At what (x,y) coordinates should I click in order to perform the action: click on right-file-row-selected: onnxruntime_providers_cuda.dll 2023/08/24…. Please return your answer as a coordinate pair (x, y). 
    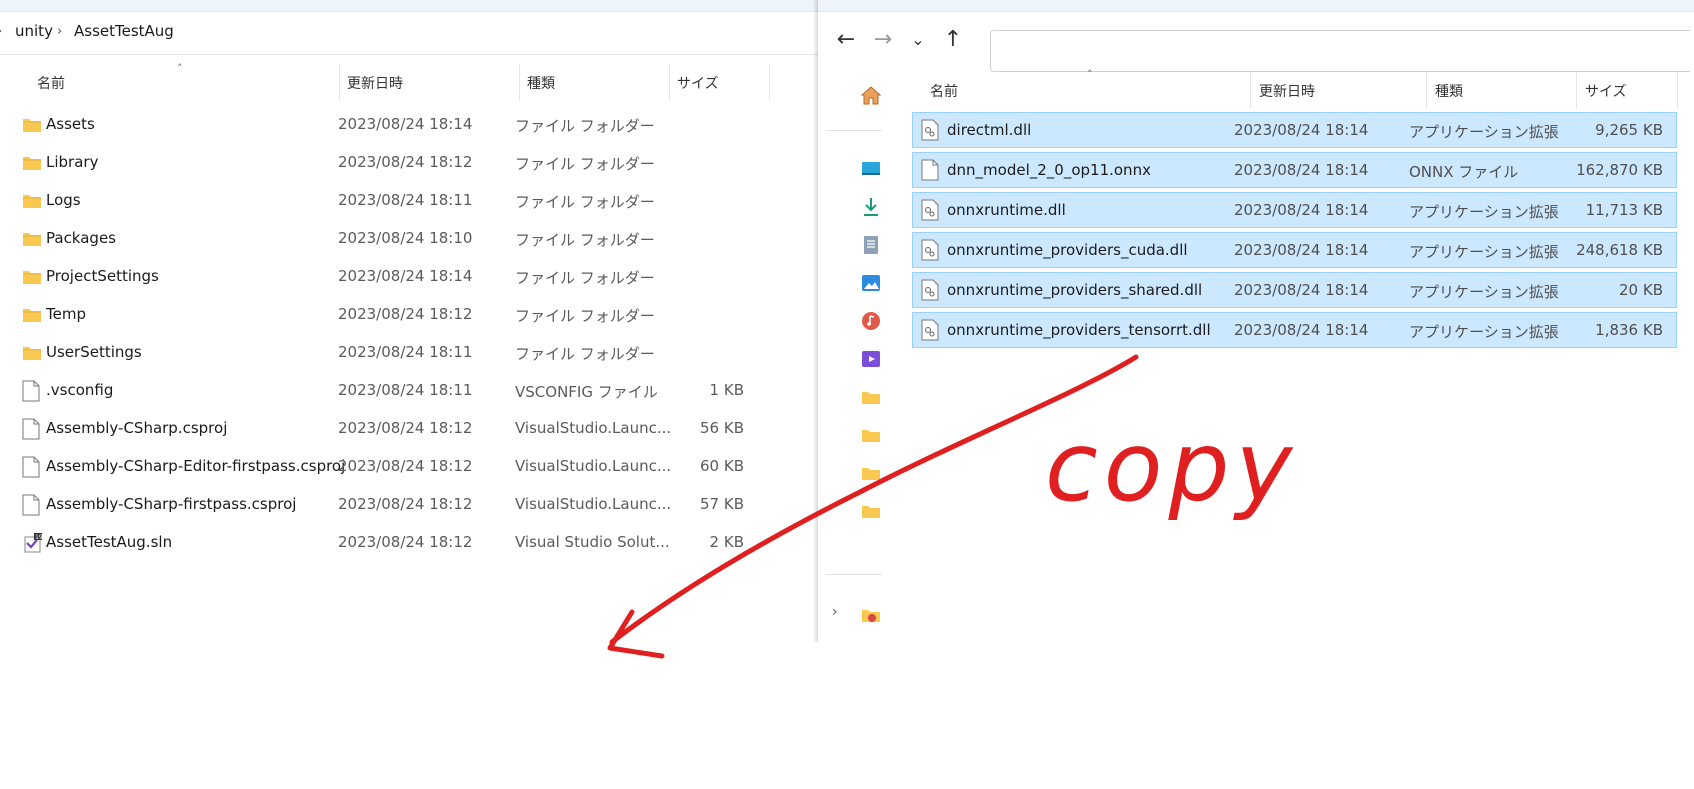
    Looking at the image, I should click on (1294, 250).